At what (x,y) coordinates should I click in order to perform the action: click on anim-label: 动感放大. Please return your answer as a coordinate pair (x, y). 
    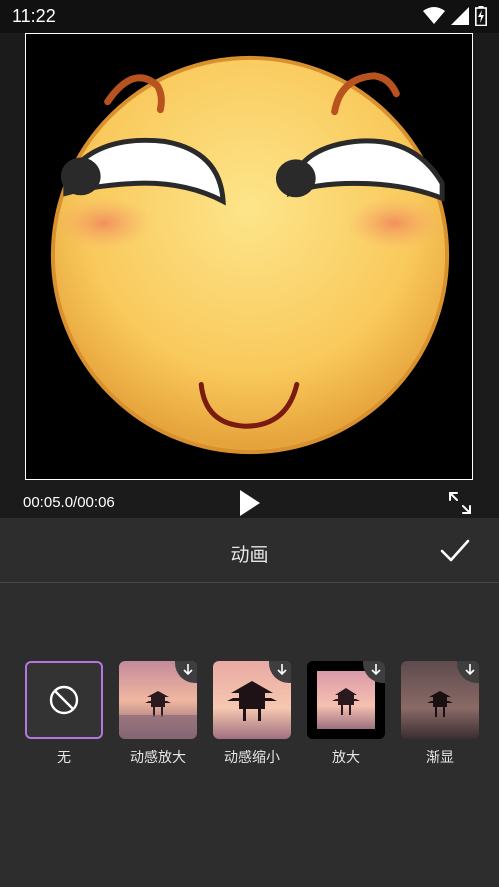
    Looking at the image, I should click on (158, 758).